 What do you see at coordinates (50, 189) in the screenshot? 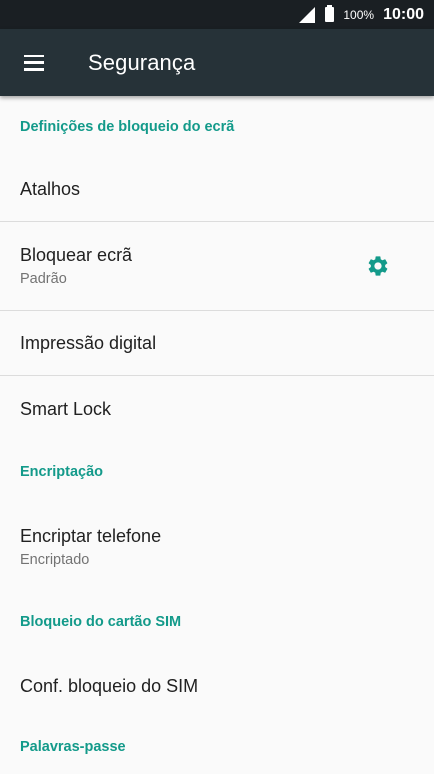
I see `item-title: Atalhos` at bounding box center [50, 189].